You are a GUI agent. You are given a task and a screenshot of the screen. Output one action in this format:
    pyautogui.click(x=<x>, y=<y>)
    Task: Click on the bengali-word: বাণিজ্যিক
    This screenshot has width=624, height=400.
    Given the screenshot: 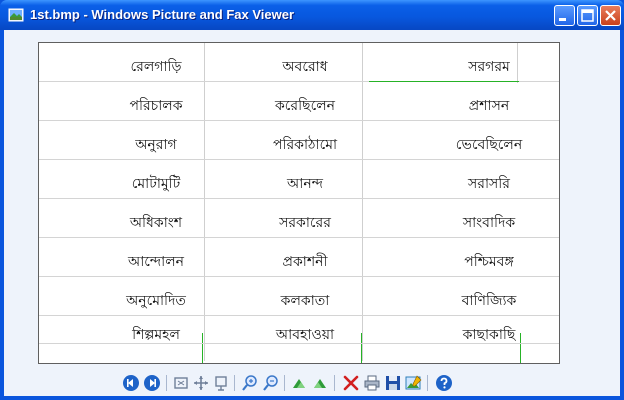 What is the action you would take?
    pyautogui.click(x=489, y=301)
    